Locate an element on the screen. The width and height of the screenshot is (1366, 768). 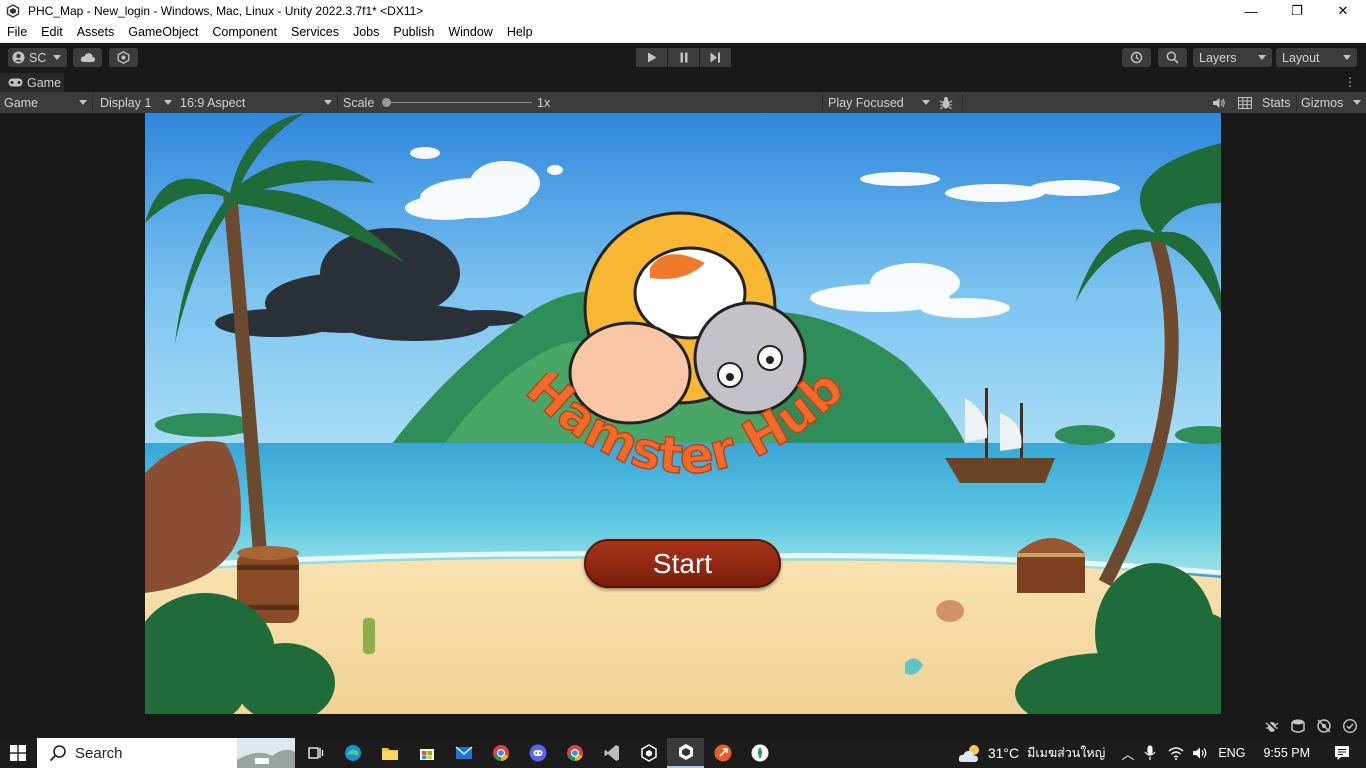
input-language: ENG is located at coordinates (1231, 753).